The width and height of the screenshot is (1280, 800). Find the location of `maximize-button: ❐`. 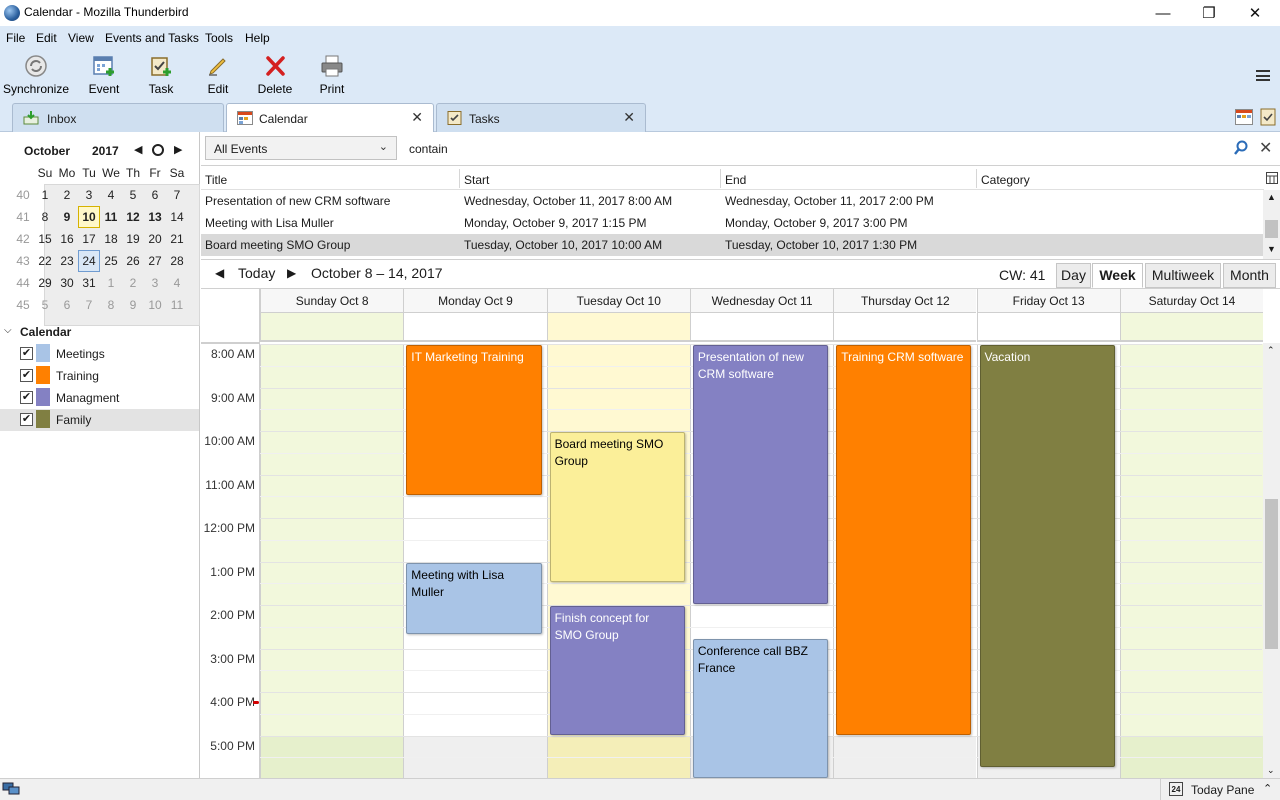

maximize-button: ❐ is located at coordinates (1209, 13).